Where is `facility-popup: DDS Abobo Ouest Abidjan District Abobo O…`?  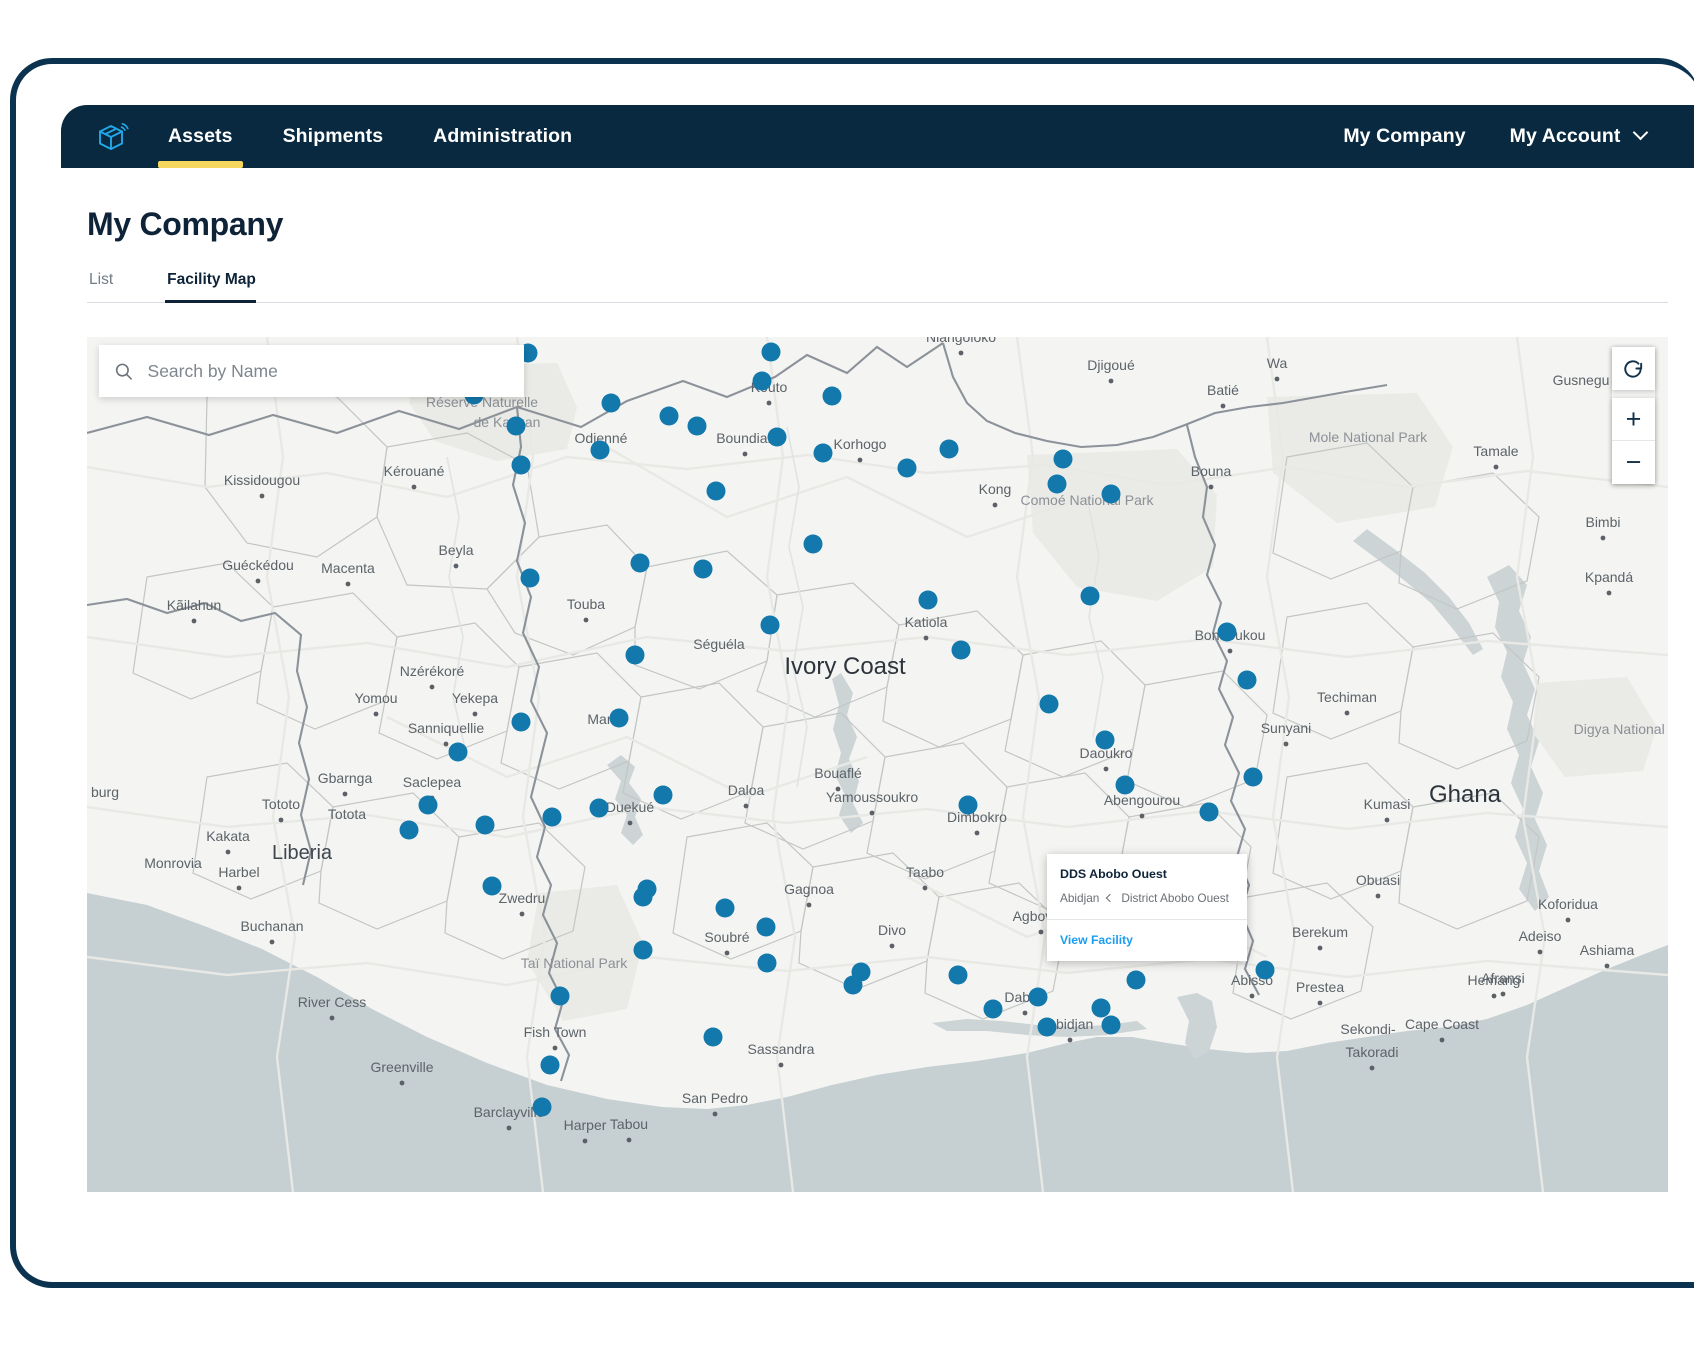 facility-popup: DDS Abobo Ouest Abidjan District Abobo O… is located at coordinates (1147, 907).